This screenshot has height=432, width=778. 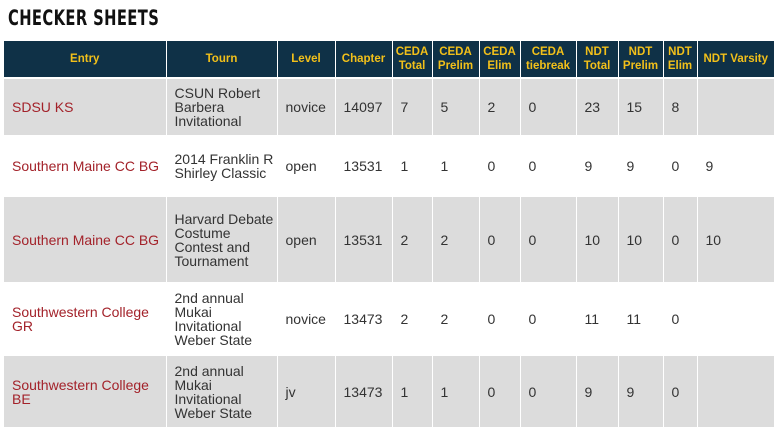 I want to click on ndt-prelim-cell: 11, so click(x=641, y=318).